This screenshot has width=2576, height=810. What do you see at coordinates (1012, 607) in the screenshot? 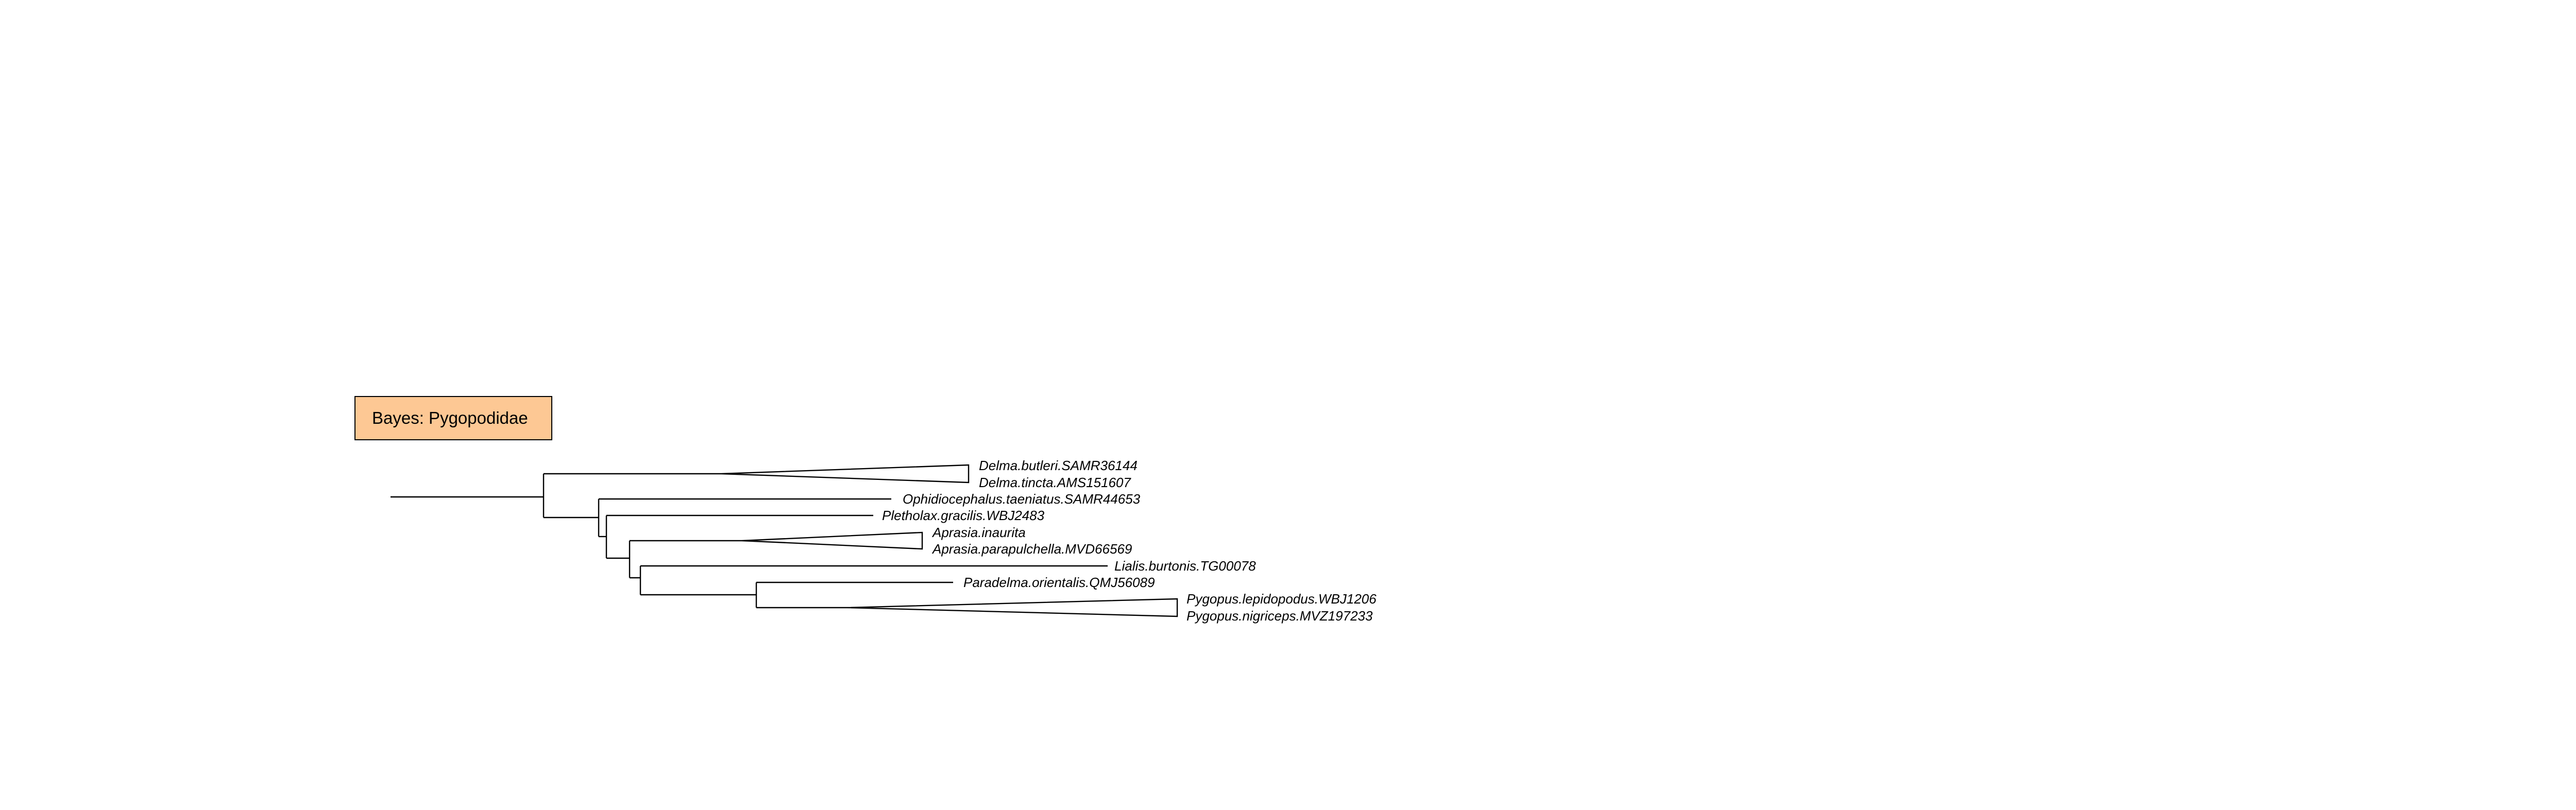
I see `collapsed-clade-pygopus` at bounding box center [1012, 607].